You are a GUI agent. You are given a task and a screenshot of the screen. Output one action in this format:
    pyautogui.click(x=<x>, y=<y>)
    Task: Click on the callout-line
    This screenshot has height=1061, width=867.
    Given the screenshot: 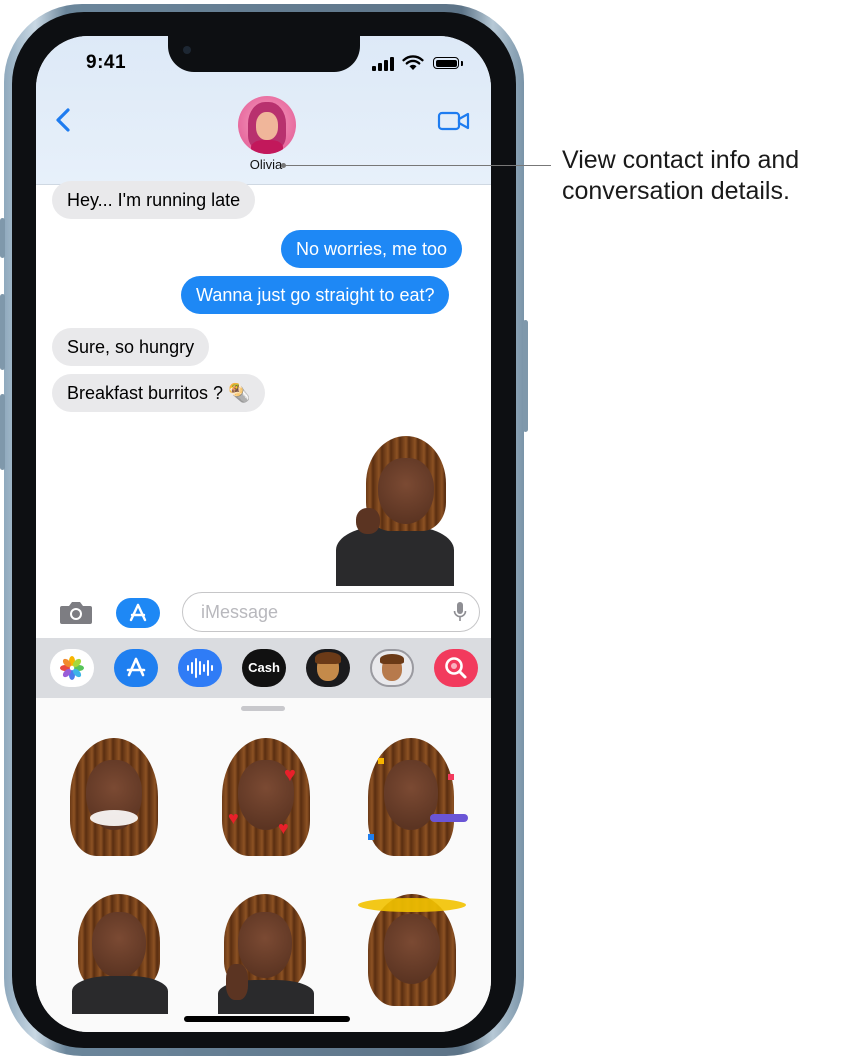 What is the action you would take?
    pyautogui.click(x=417, y=165)
    